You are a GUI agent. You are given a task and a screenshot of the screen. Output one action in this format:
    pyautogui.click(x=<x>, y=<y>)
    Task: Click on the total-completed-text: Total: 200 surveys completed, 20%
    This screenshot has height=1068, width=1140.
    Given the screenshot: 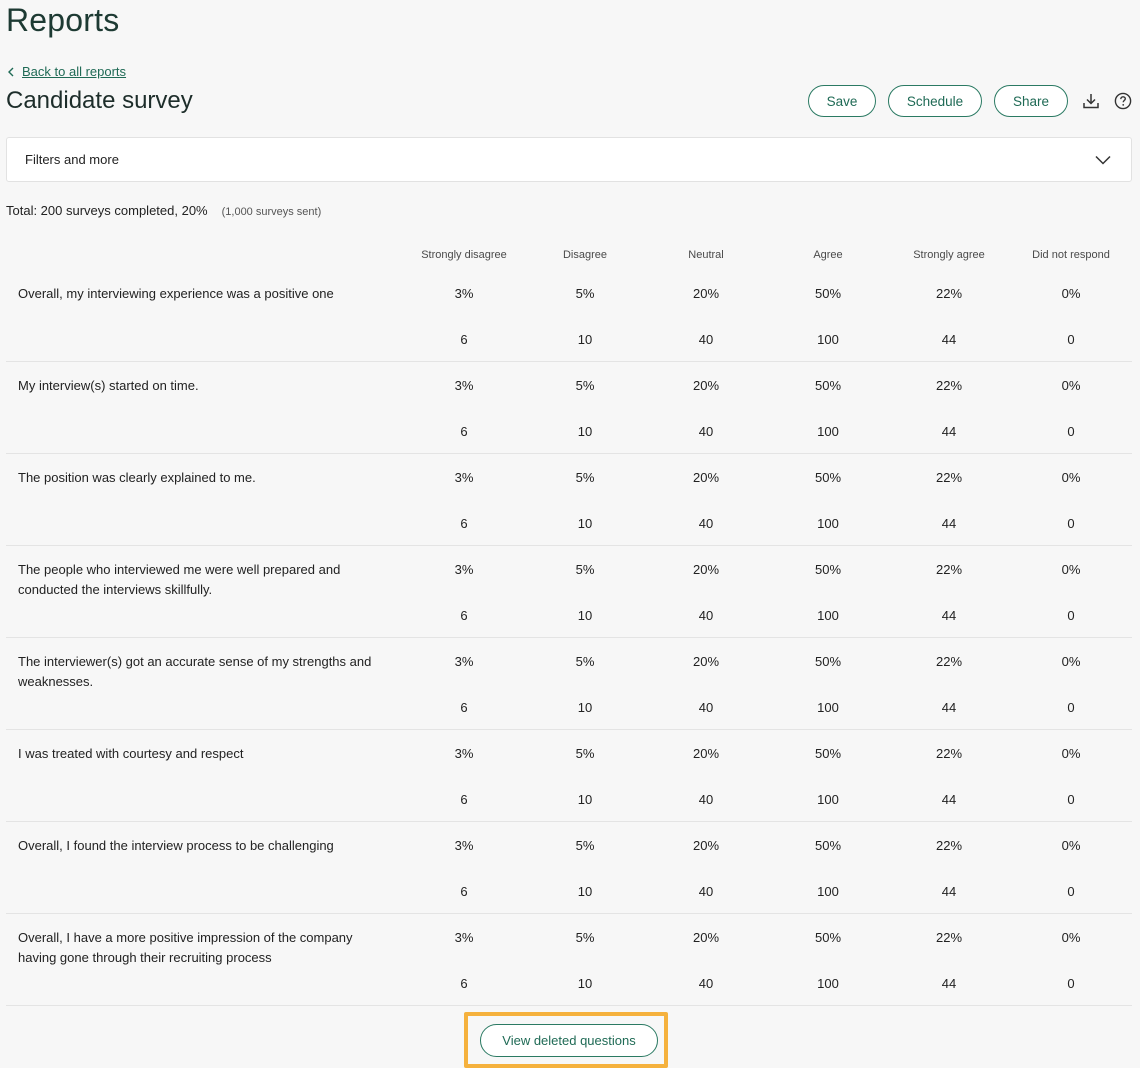 What is the action you would take?
    pyautogui.click(x=107, y=210)
    